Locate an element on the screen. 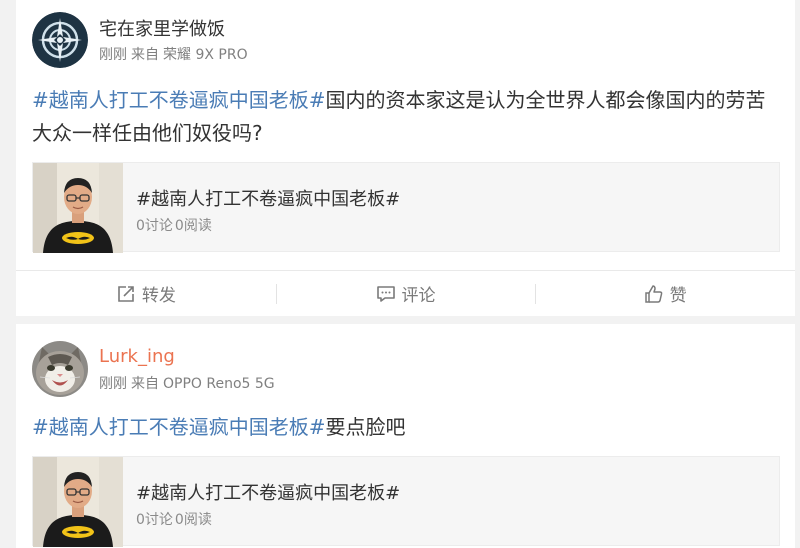 The image size is (800, 548). comment-icon is located at coordinates (385, 293).